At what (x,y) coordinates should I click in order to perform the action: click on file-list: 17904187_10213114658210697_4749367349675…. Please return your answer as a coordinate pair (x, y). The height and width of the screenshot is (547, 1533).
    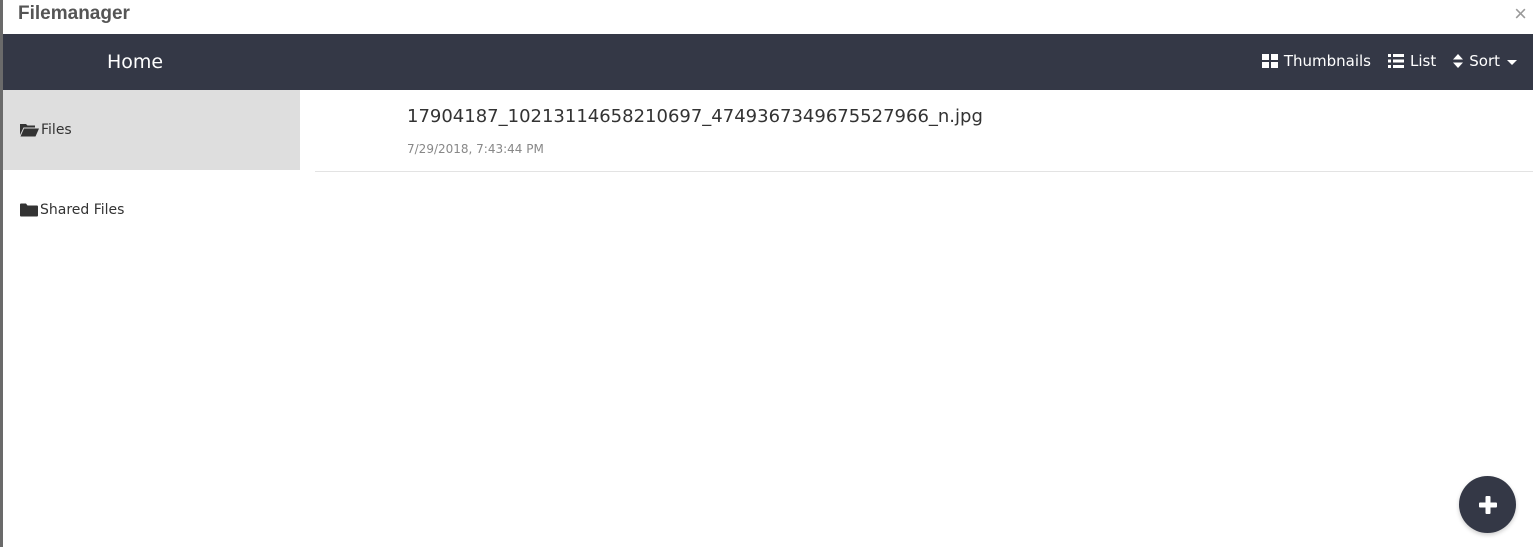
    Looking at the image, I should click on (924, 131).